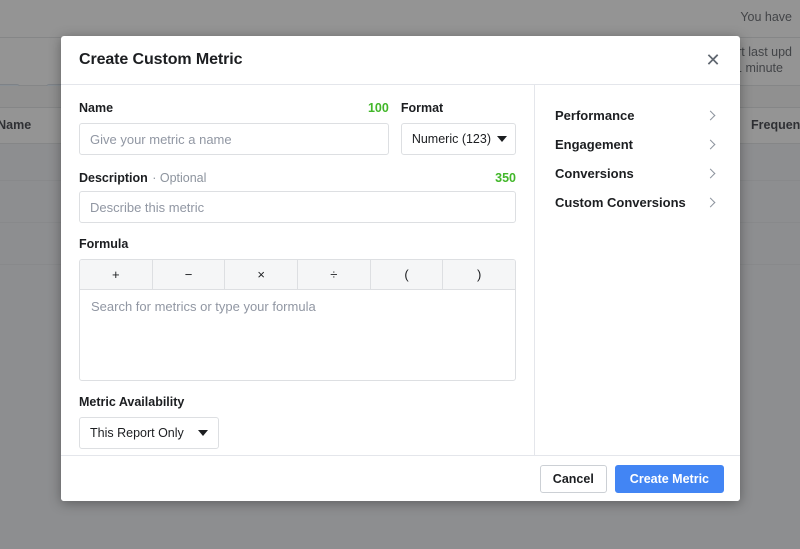 The height and width of the screenshot is (549, 800). I want to click on metric-name-input, so click(234, 139).